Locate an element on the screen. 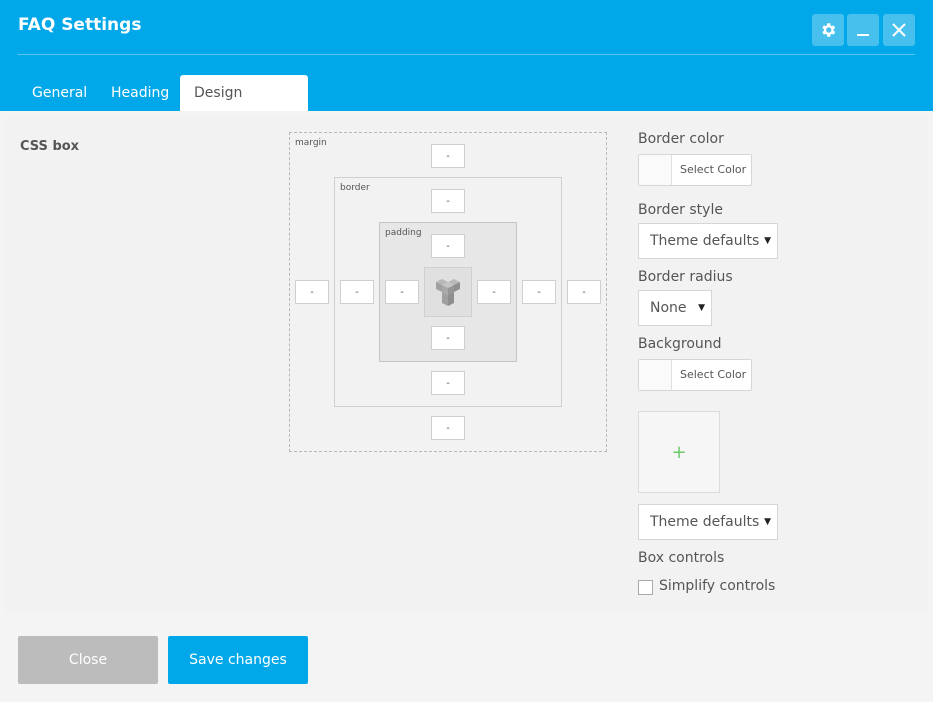 The image size is (933, 702). box-controls-label: Box controls is located at coordinates (681, 558).